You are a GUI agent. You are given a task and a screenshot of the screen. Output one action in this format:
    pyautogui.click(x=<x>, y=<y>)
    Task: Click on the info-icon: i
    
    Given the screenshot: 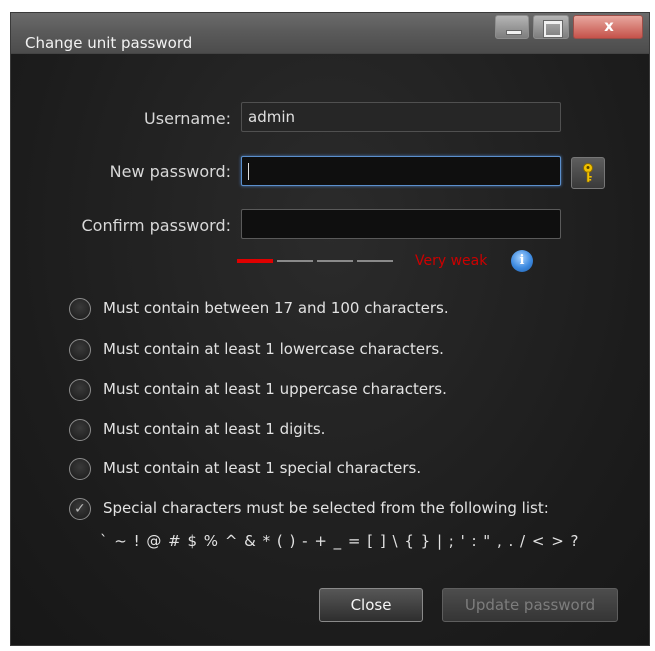 What is the action you would take?
    pyautogui.click(x=522, y=261)
    